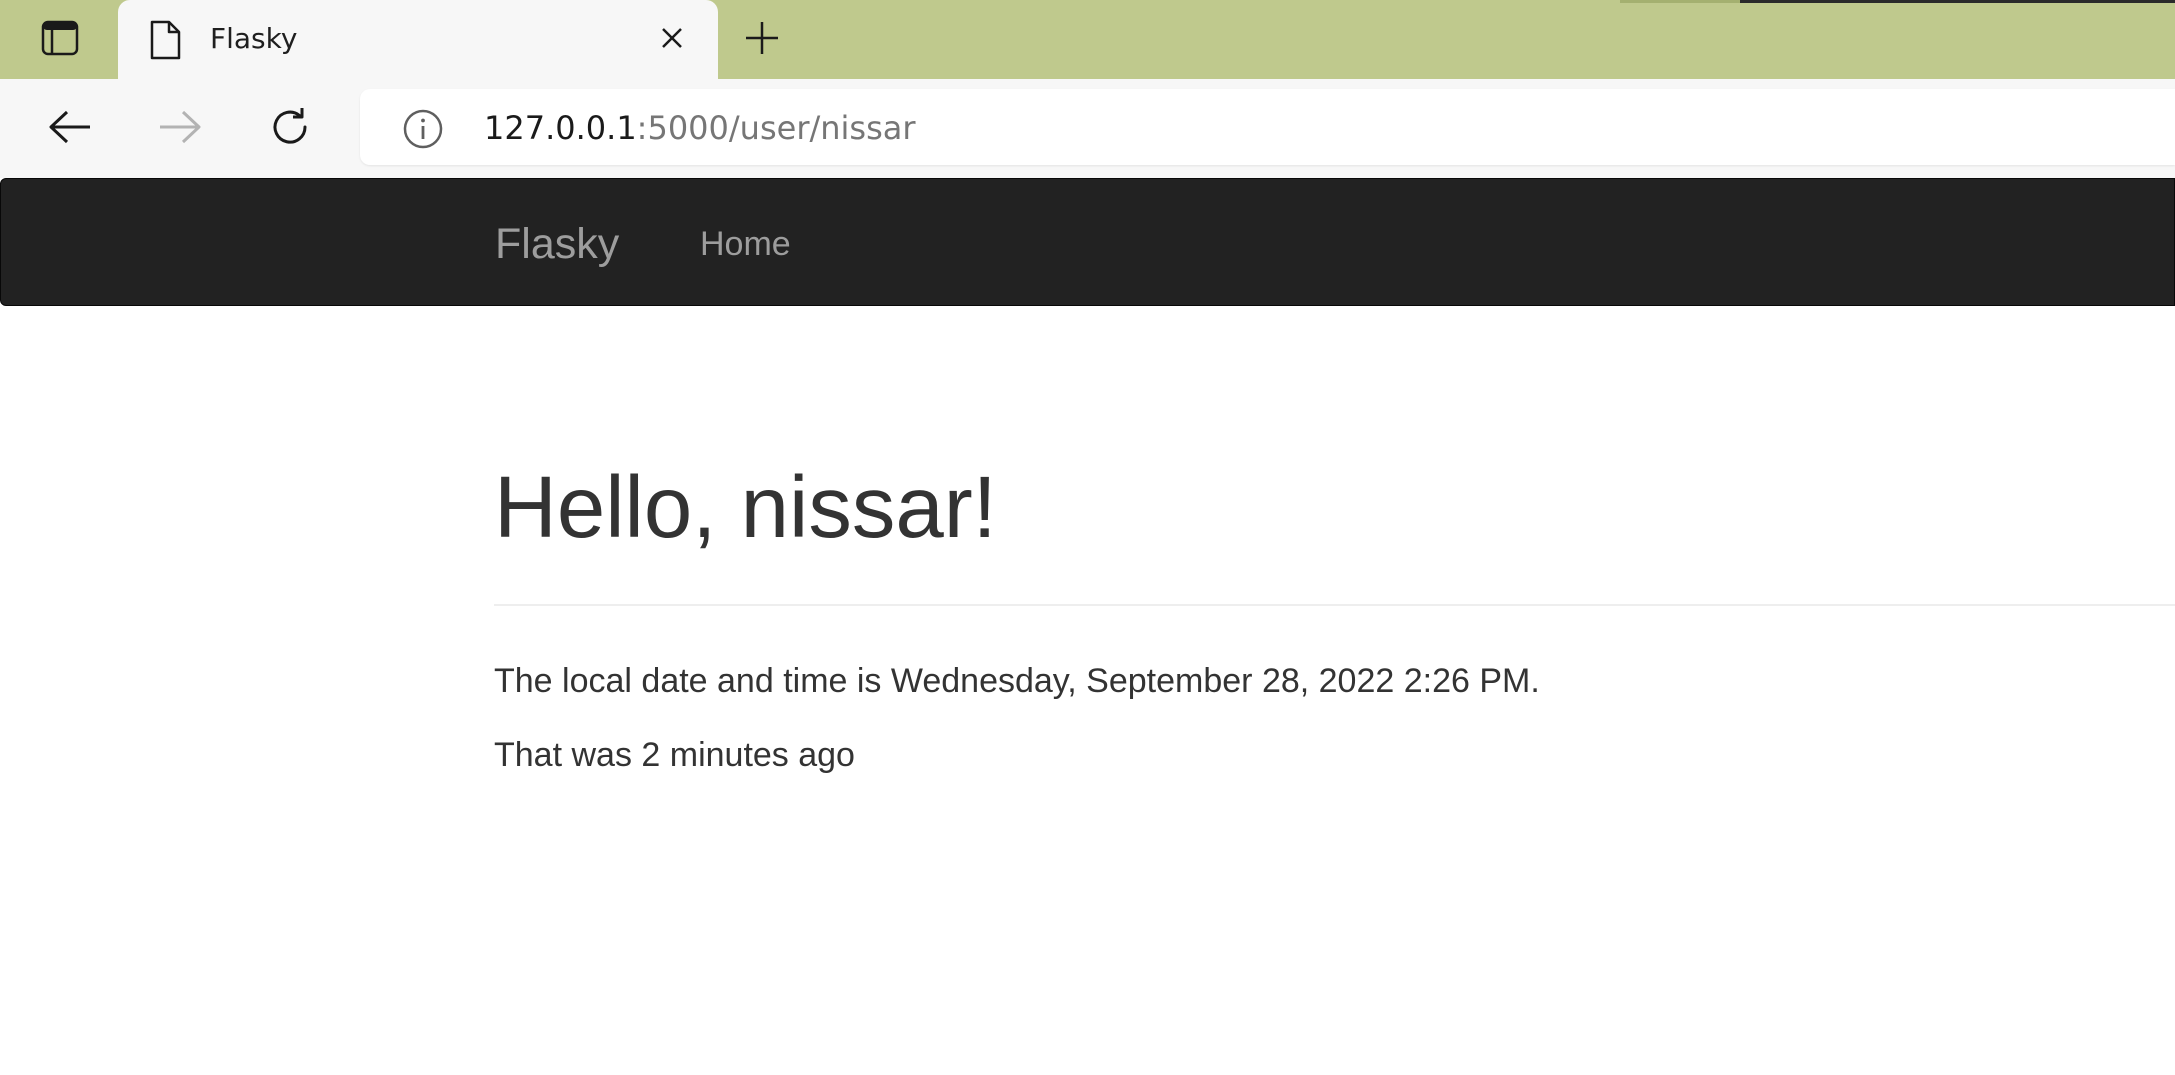  I want to click on document-icon, so click(165, 42).